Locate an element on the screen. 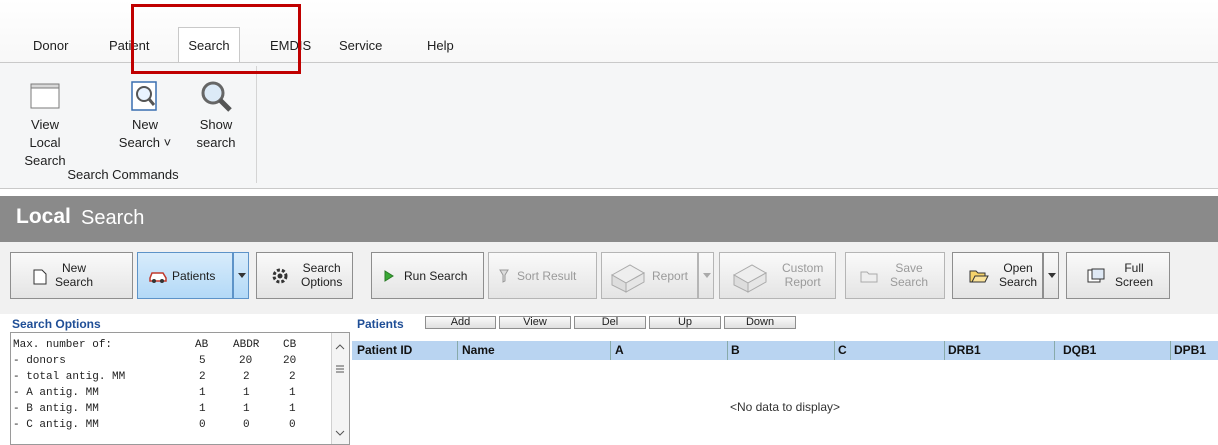  window-icon is located at coordinates (45, 96).